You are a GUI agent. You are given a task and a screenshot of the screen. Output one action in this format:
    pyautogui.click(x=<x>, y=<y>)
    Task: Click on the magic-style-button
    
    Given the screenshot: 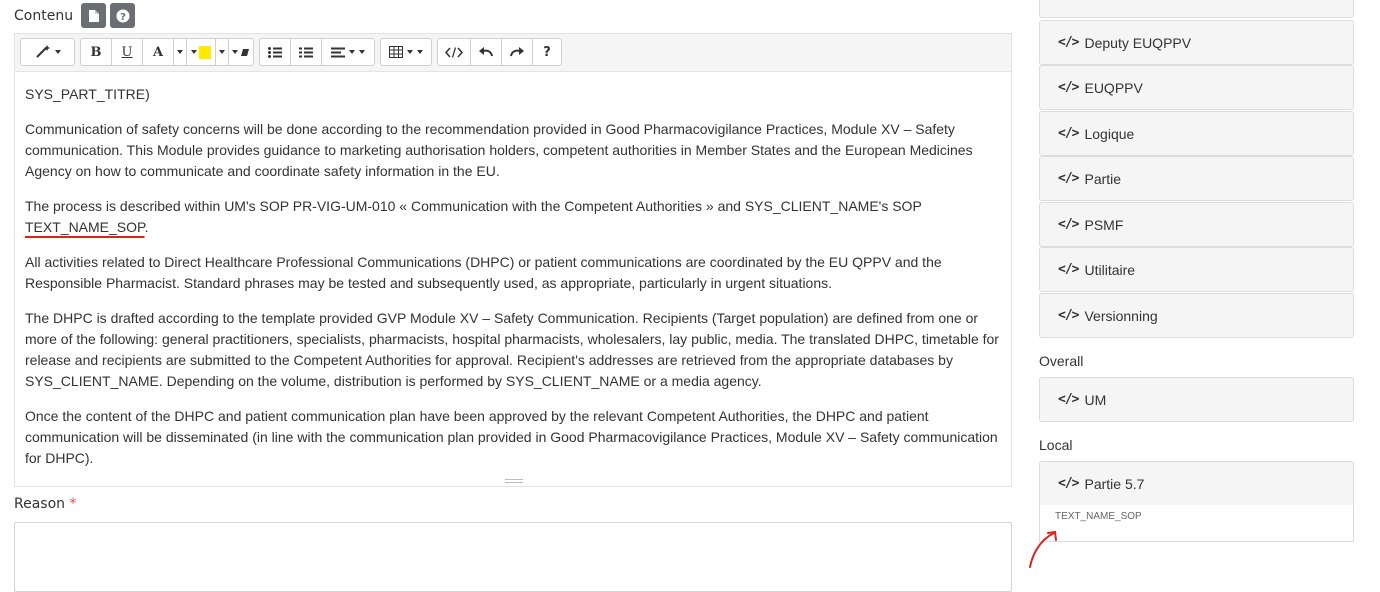 What is the action you would take?
    pyautogui.click(x=47, y=52)
    